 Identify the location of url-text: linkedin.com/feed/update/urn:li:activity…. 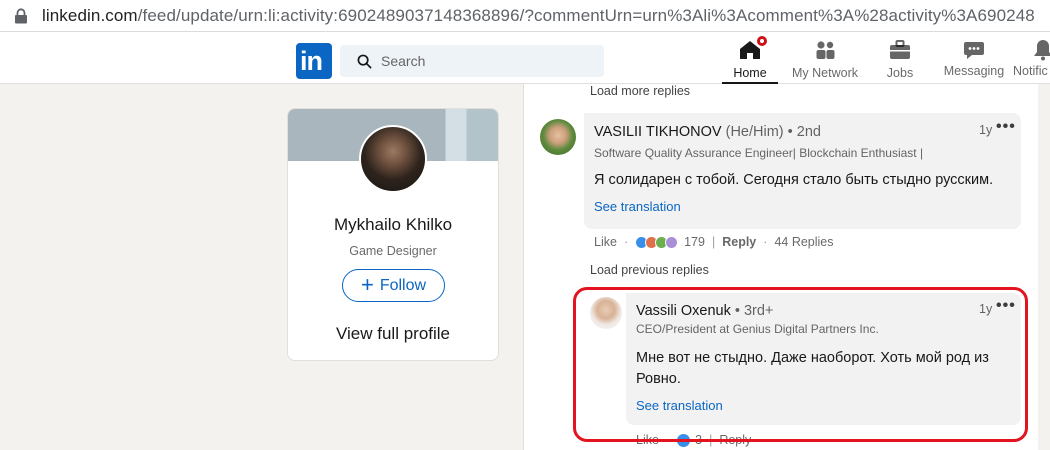
(538, 16).